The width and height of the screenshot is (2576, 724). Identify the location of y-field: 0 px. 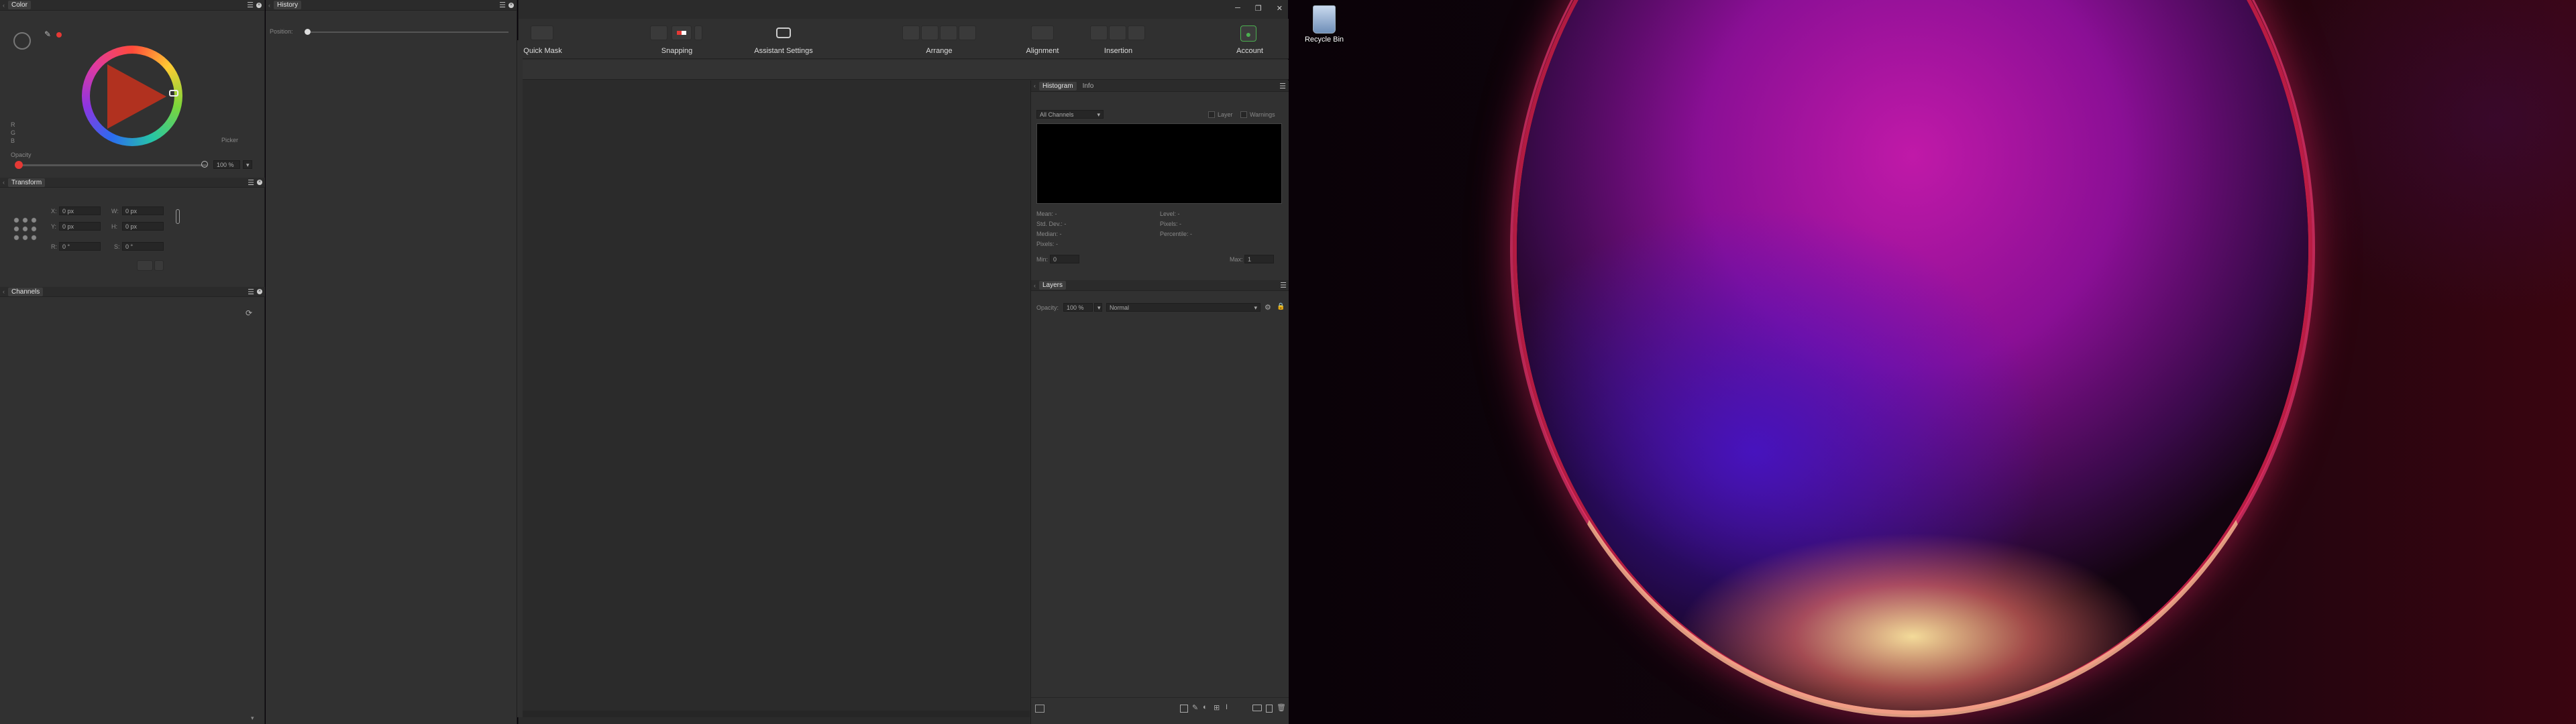
(80, 227).